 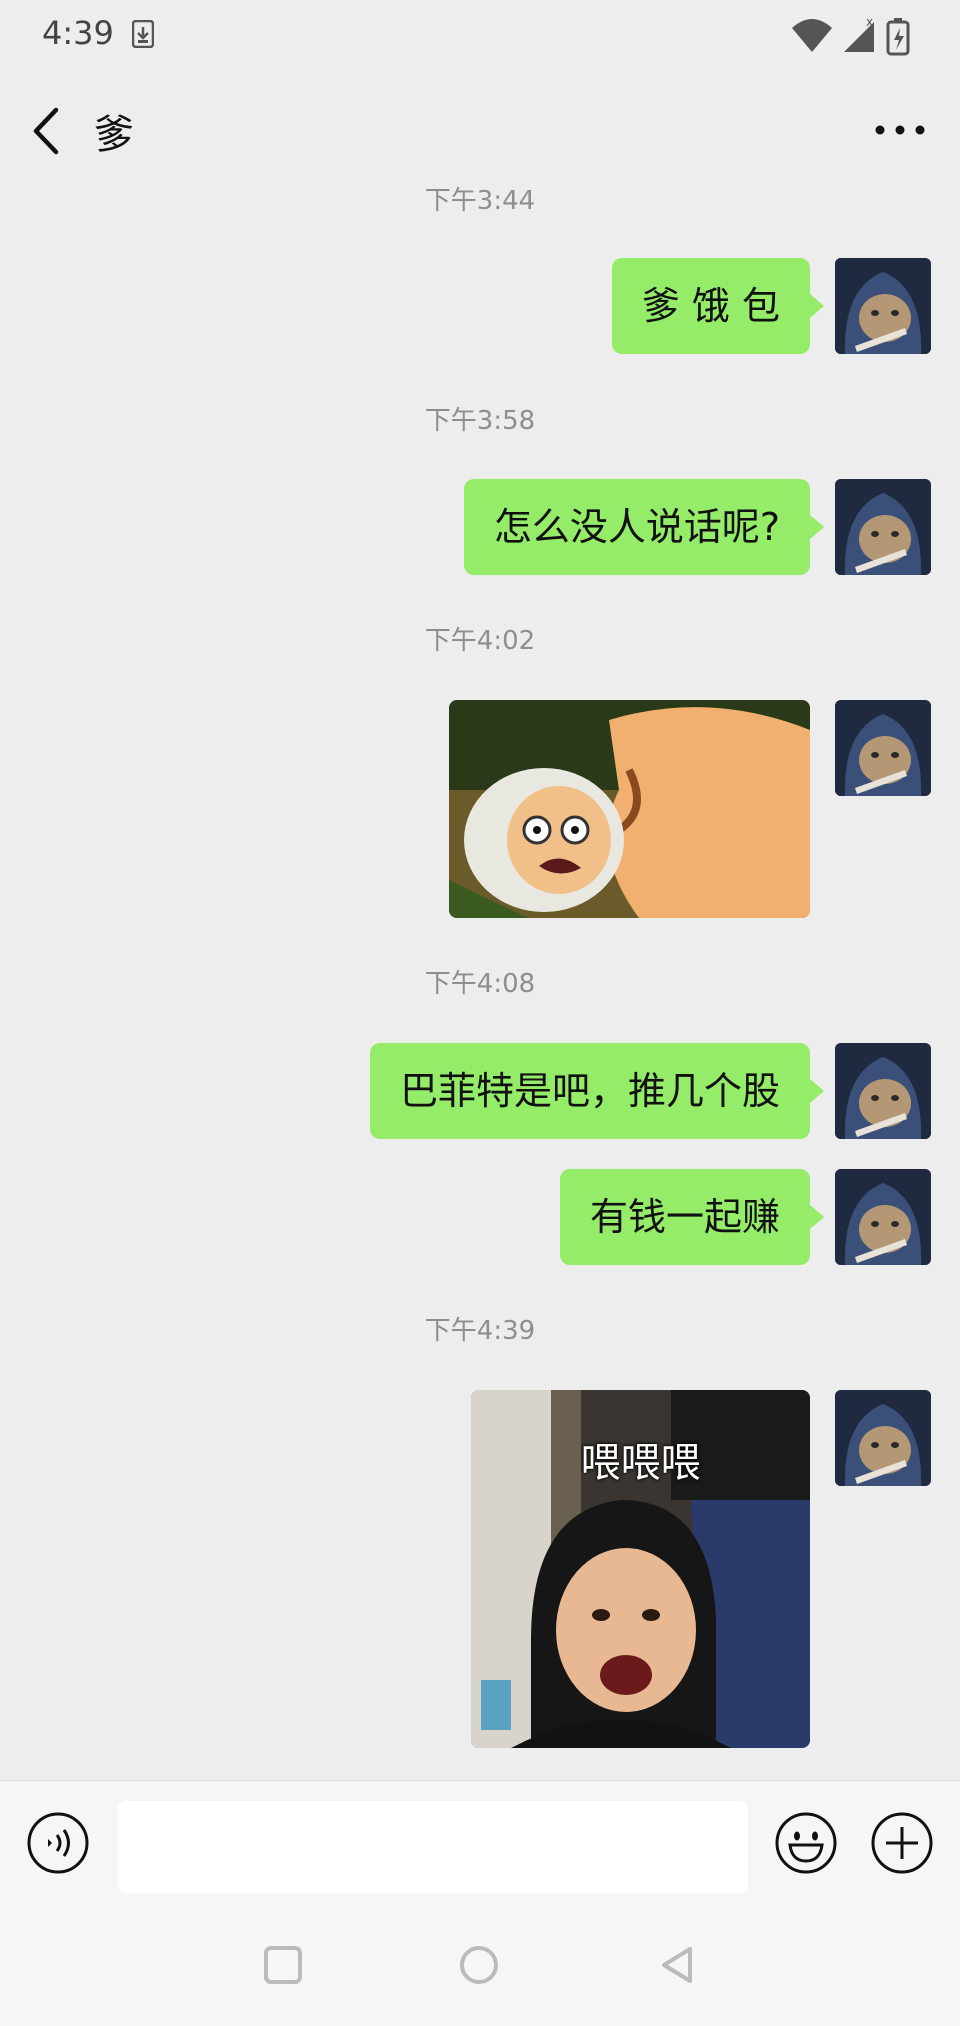 I want to click on status-bar: 4:39 x, so click(x=480, y=36).